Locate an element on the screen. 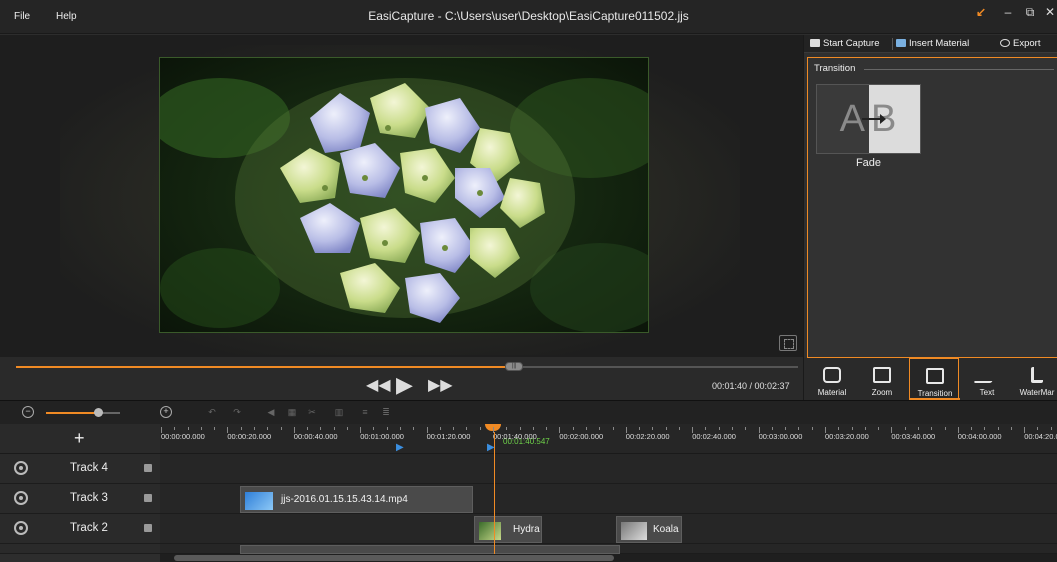 The width and height of the screenshot is (1057, 562). zoom-out-icon: − is located at coordinates (28, 412).